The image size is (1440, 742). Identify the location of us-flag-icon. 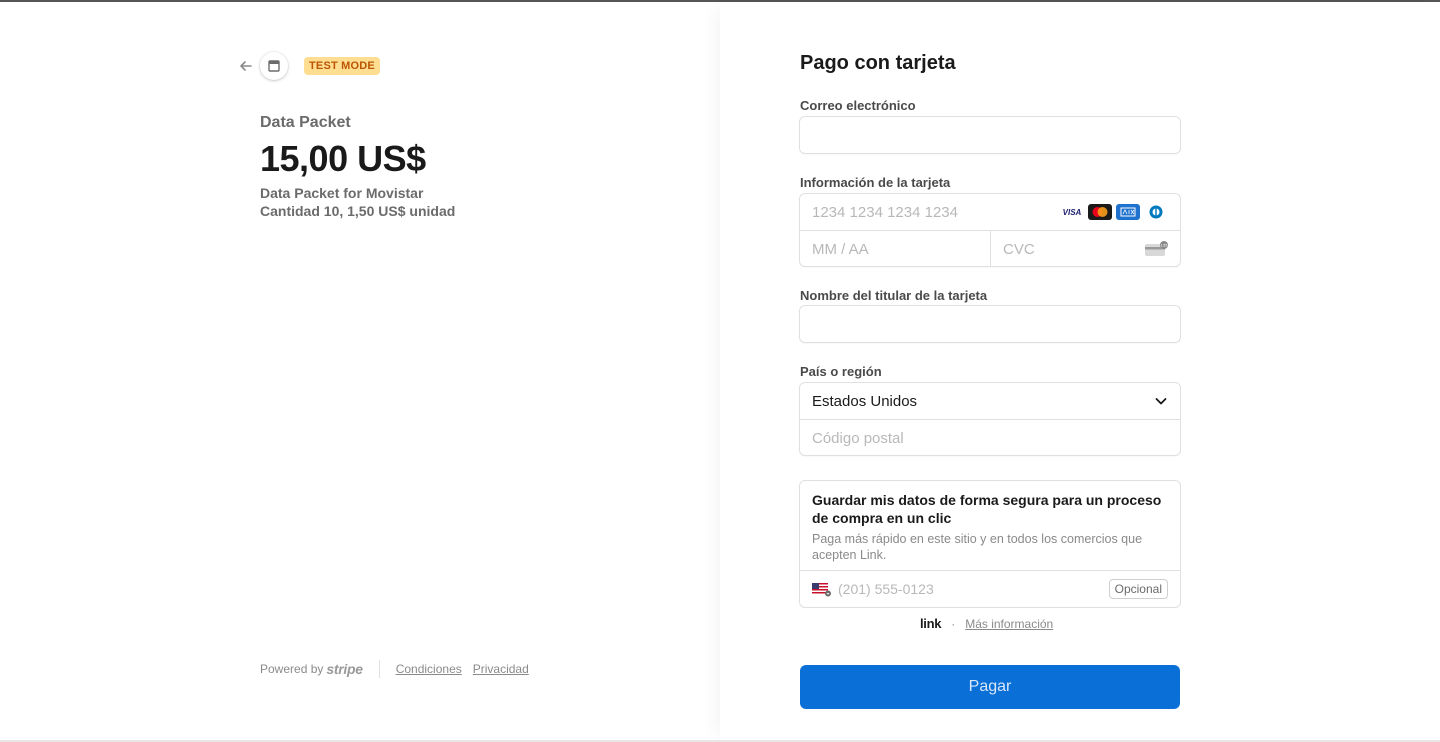
(822, 589).